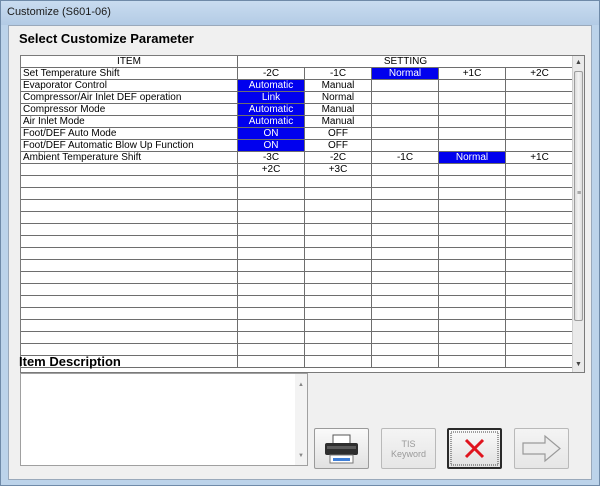 The image size is (600, 486). What do you see at coordinates (129, 158) in the screenshot?
I see `item-cell: Ambient Temperature Shift` at bounding box center [129, 158].